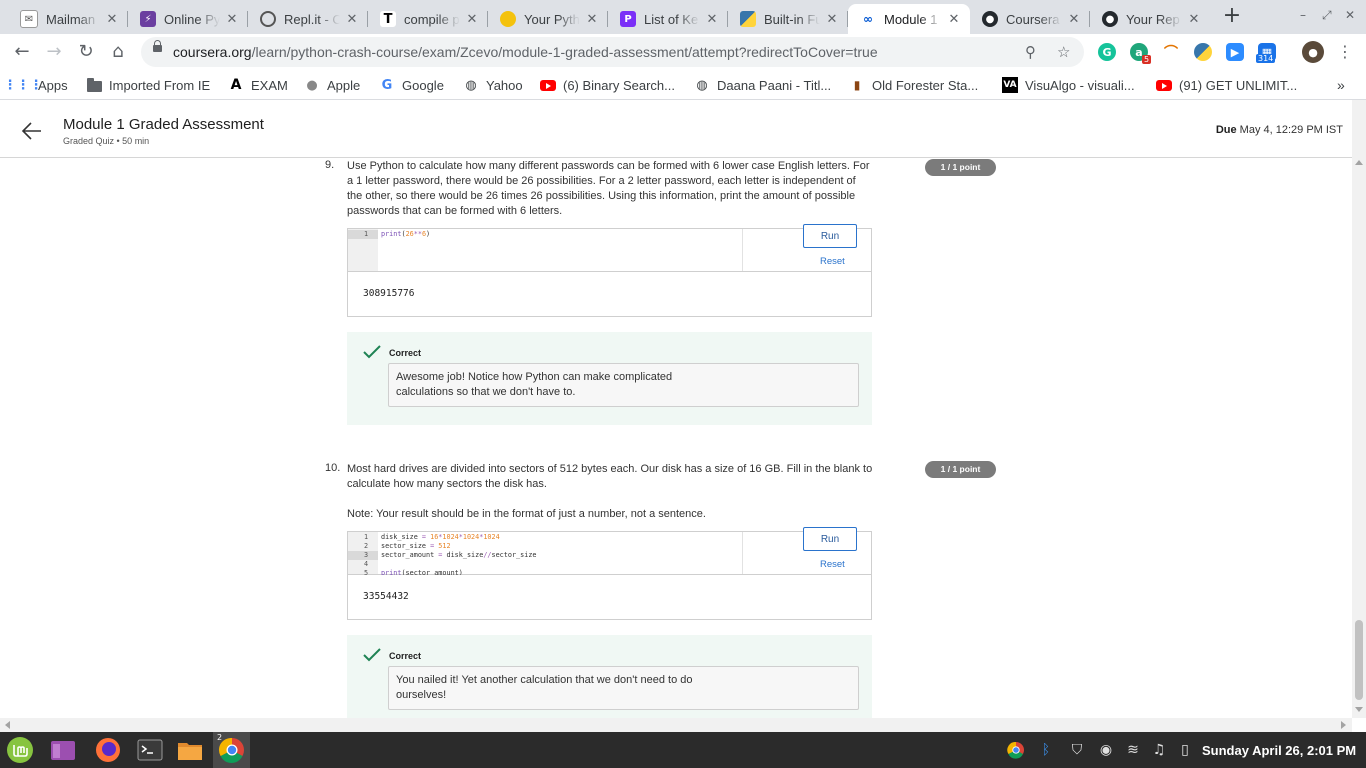 This screenshot has width=1366, height=768. Describe the element at coordinates (188, 19) in the screenshot. I see `browser-tab: ⚡ Online Py ✕` at that location.